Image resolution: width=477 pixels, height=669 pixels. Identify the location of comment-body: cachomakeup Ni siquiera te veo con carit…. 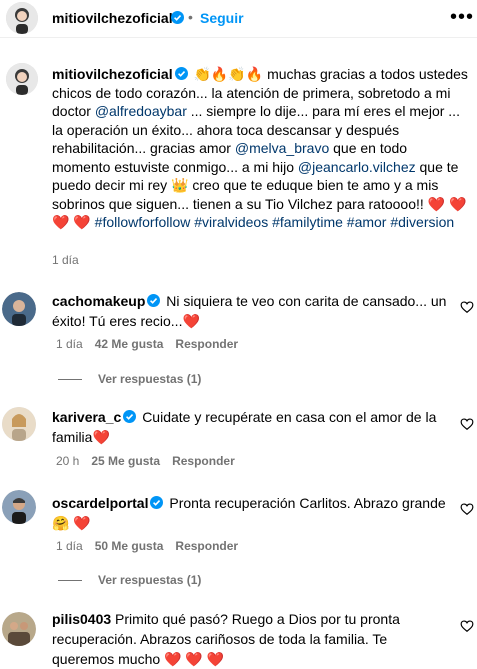
(252, 311).